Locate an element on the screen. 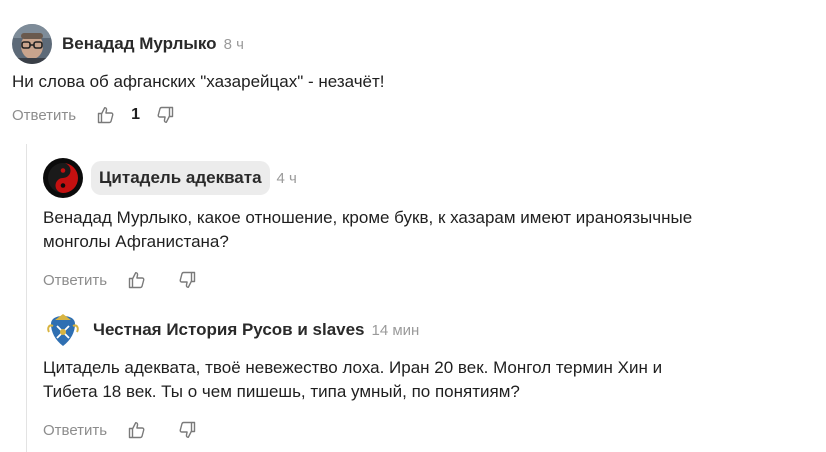 The width and height of the screenshot is (826, 452). comment-time: 14 мин is located at coordinates (395, 330).